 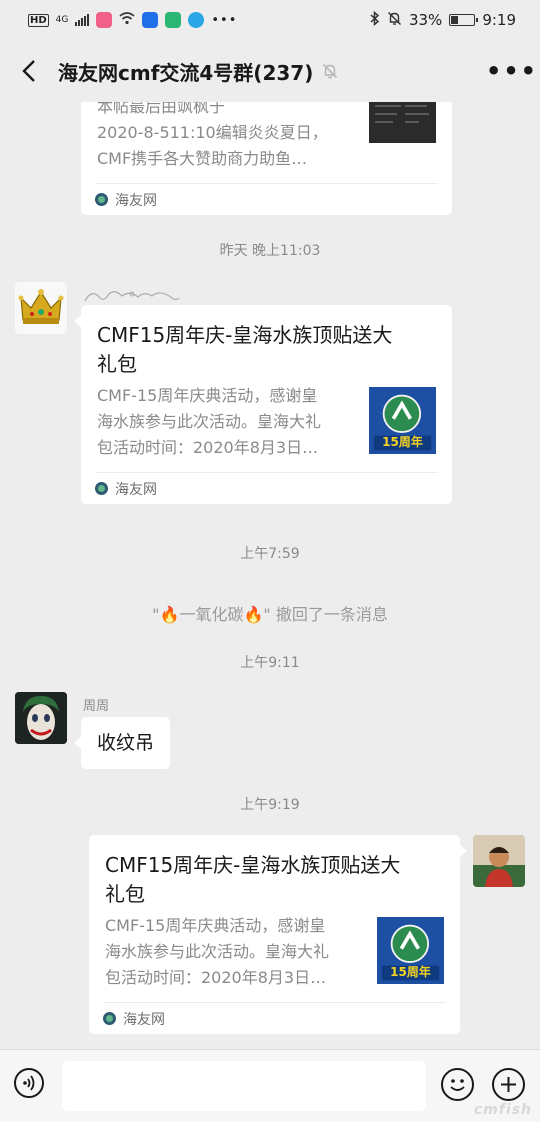 I want to click on status-bar: HD 4G ••• 33% 9:19, so click(x=270, y=20).